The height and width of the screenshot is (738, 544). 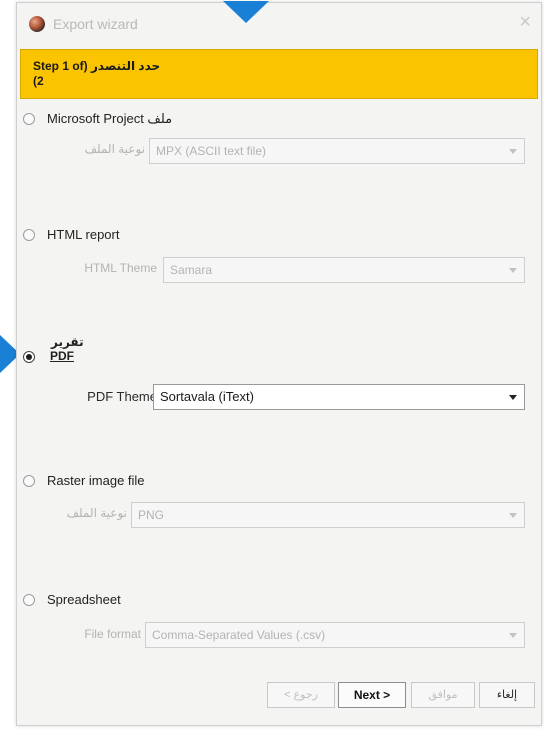 What do you see at coordinates (29, 481) in the screenshot?
I see `radio-raster-image` at bounding box center [29, 481].